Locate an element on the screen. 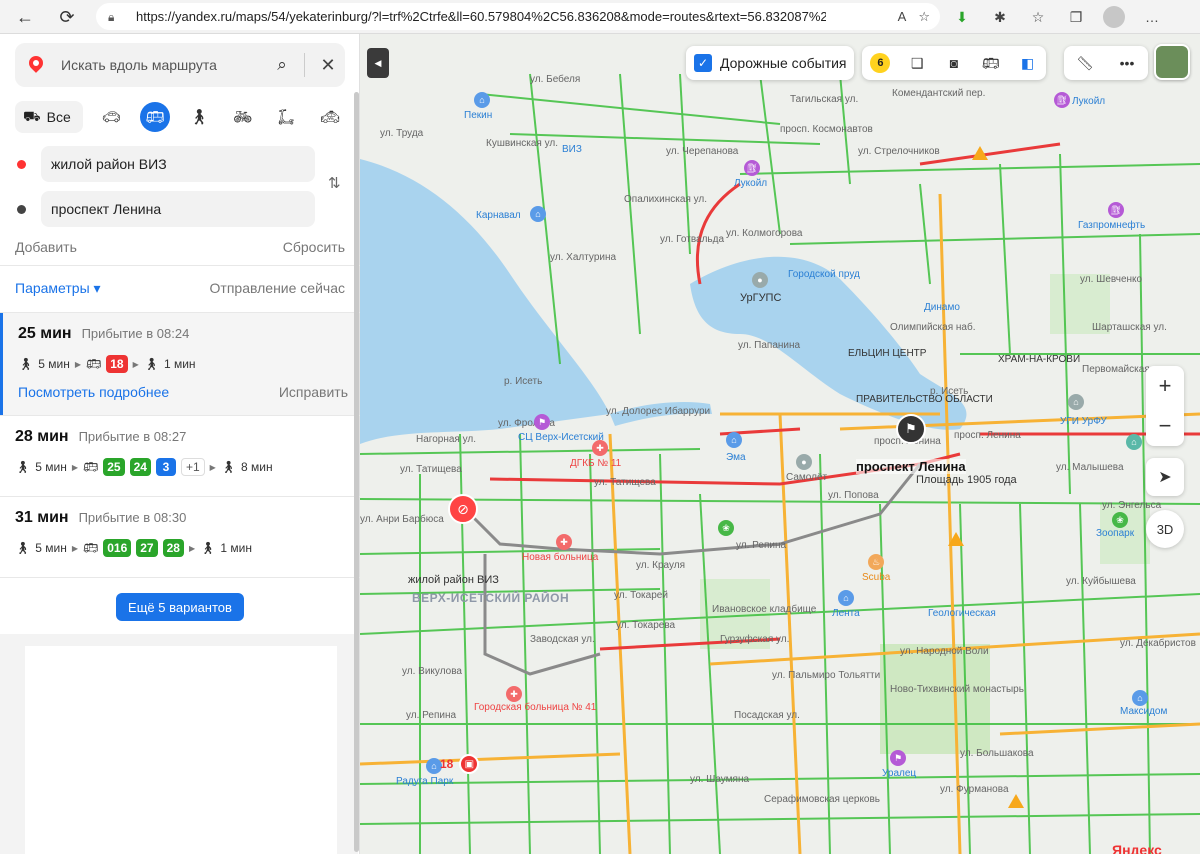 The height and width of the screenshot is (854, 1200). locate-me-icon: ➤ is located at coordinates (1165, 477).